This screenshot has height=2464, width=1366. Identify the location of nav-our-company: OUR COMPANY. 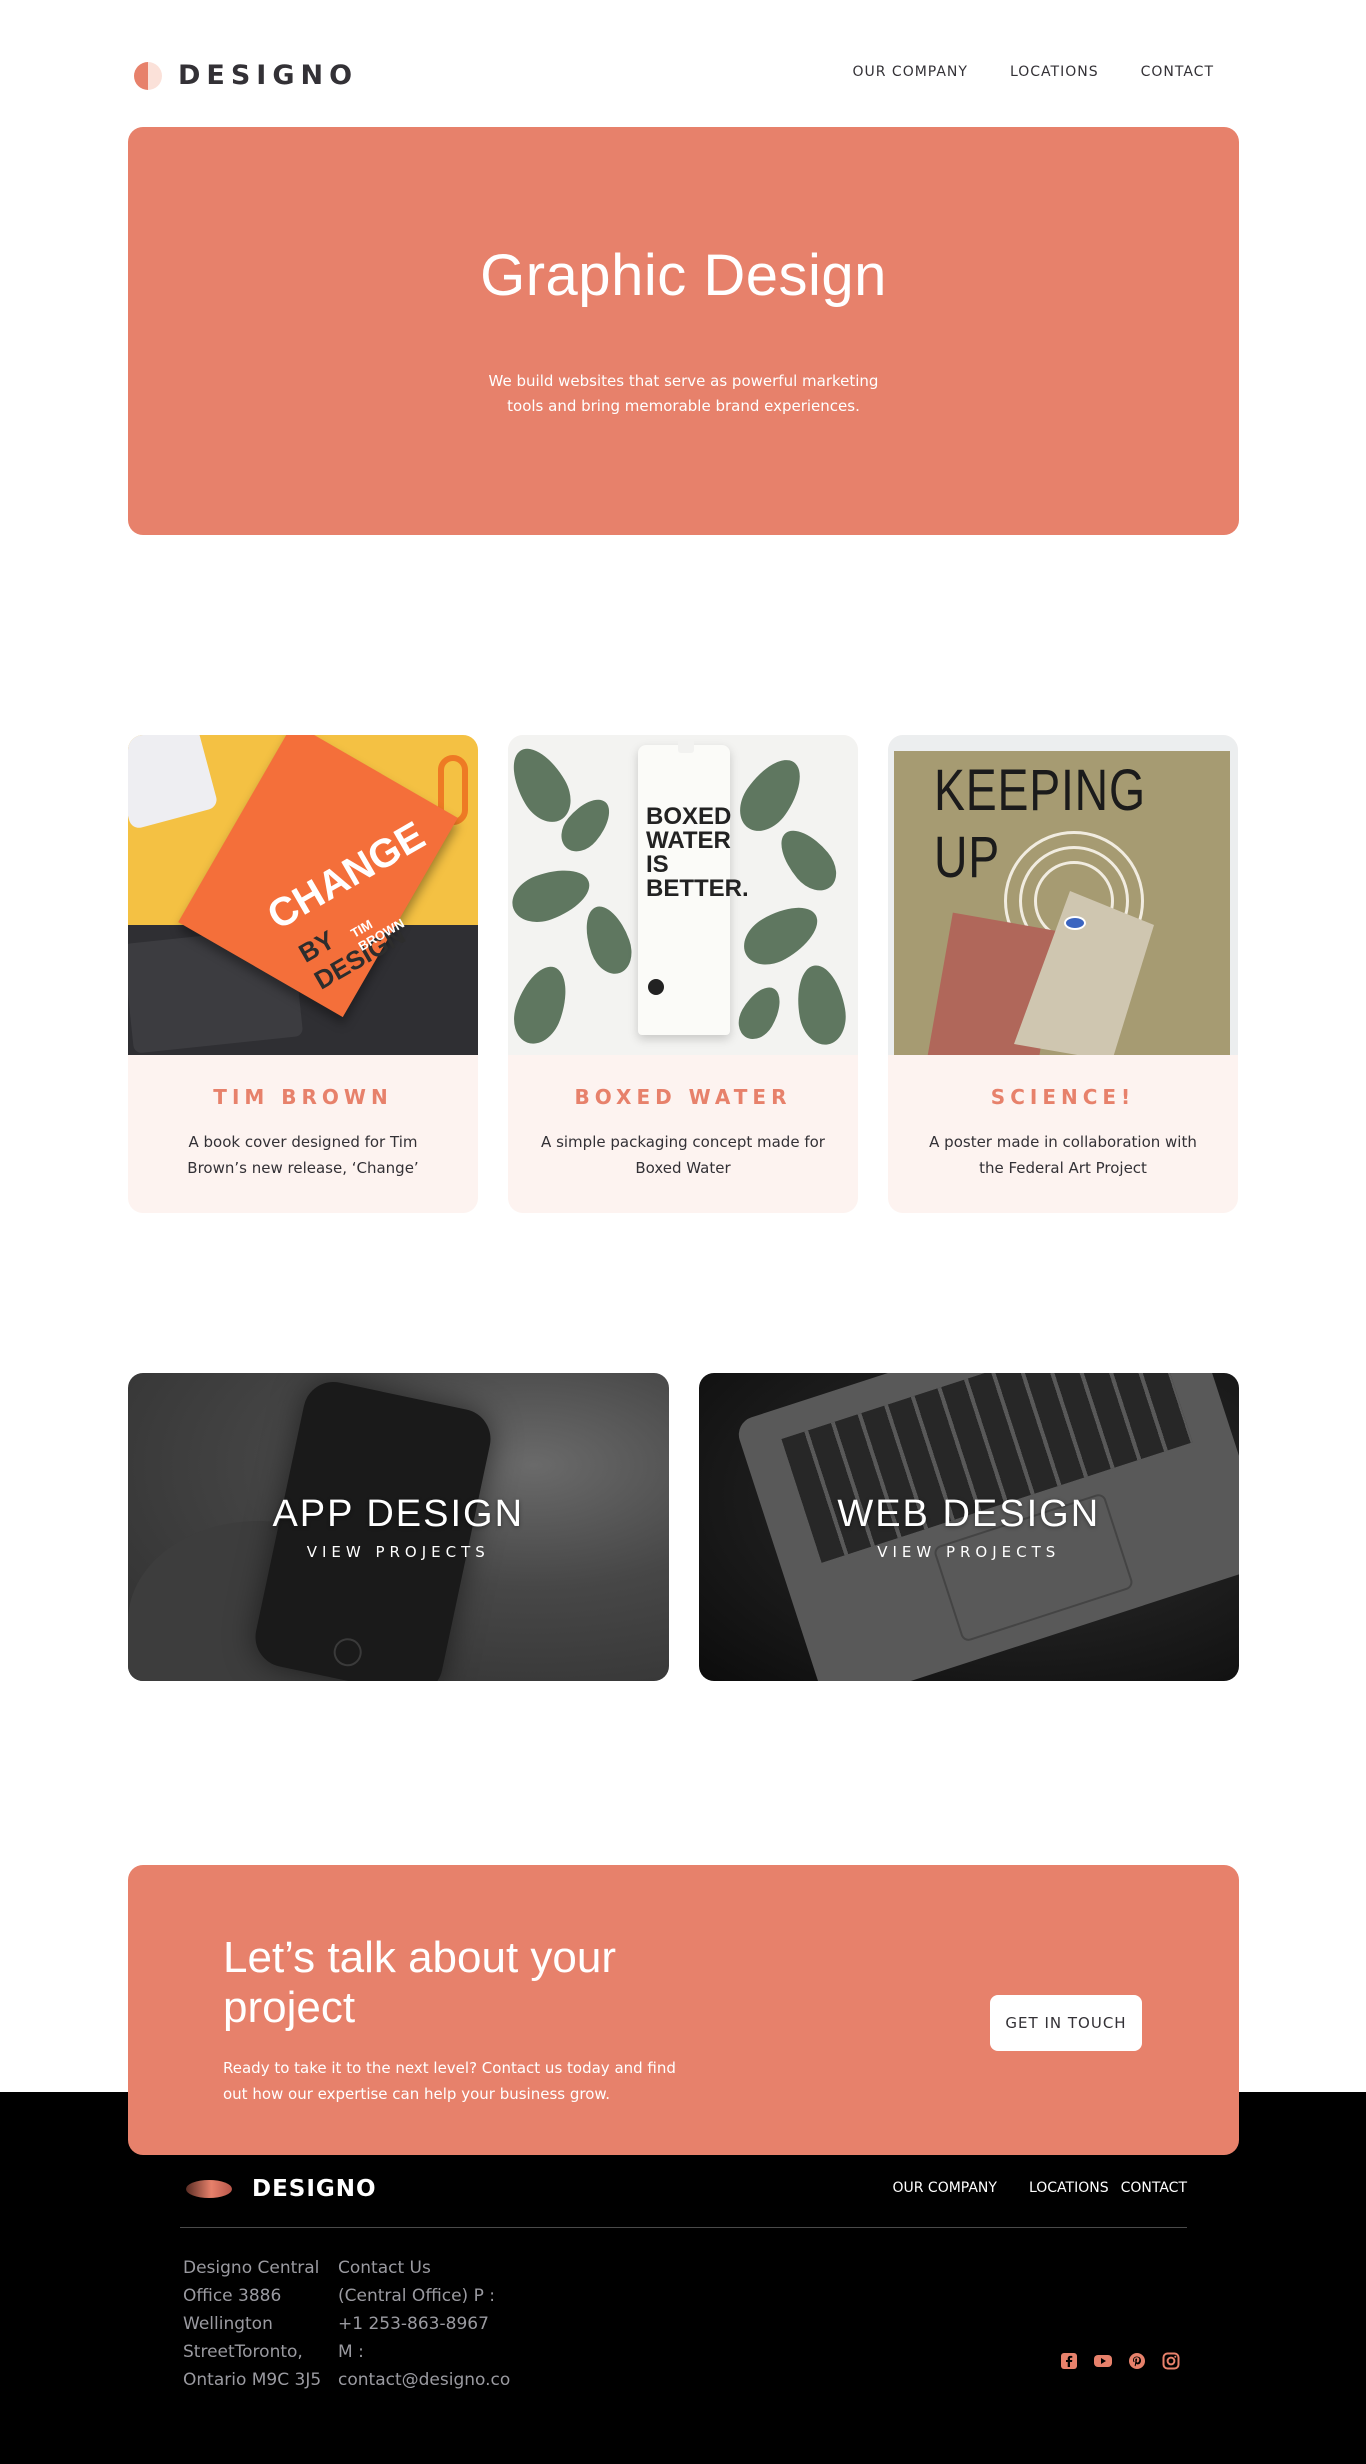
(909, 72).